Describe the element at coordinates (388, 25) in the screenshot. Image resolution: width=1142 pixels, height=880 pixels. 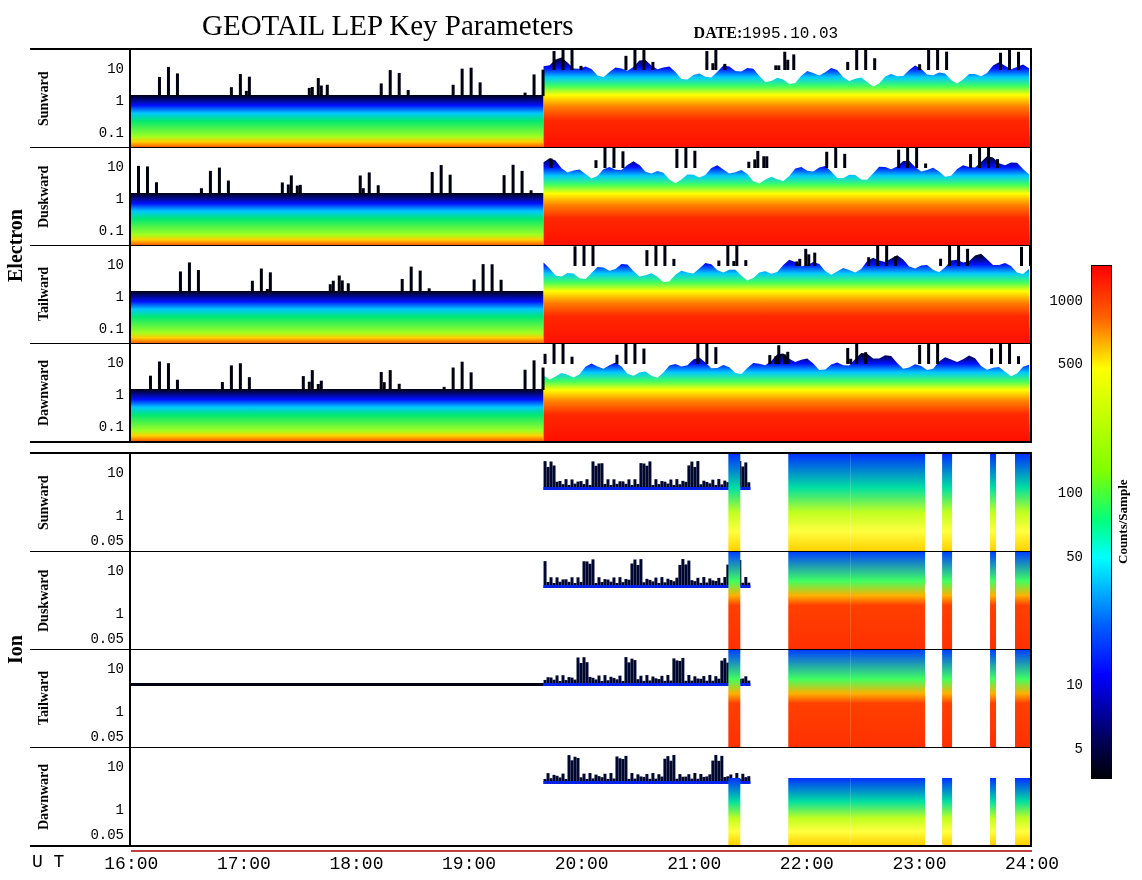
I see `chart-title: GEOTAIL LEP Key Parameters` at that location.